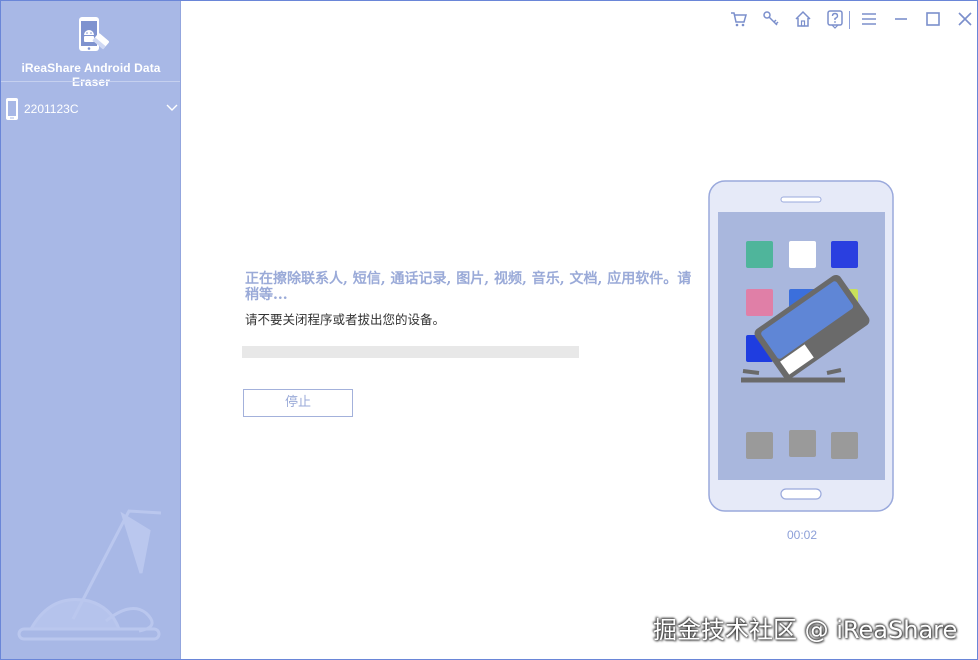  Describe the element at coordinates (901, 19) in the screenshot. I see `minimize-icon` at that location.